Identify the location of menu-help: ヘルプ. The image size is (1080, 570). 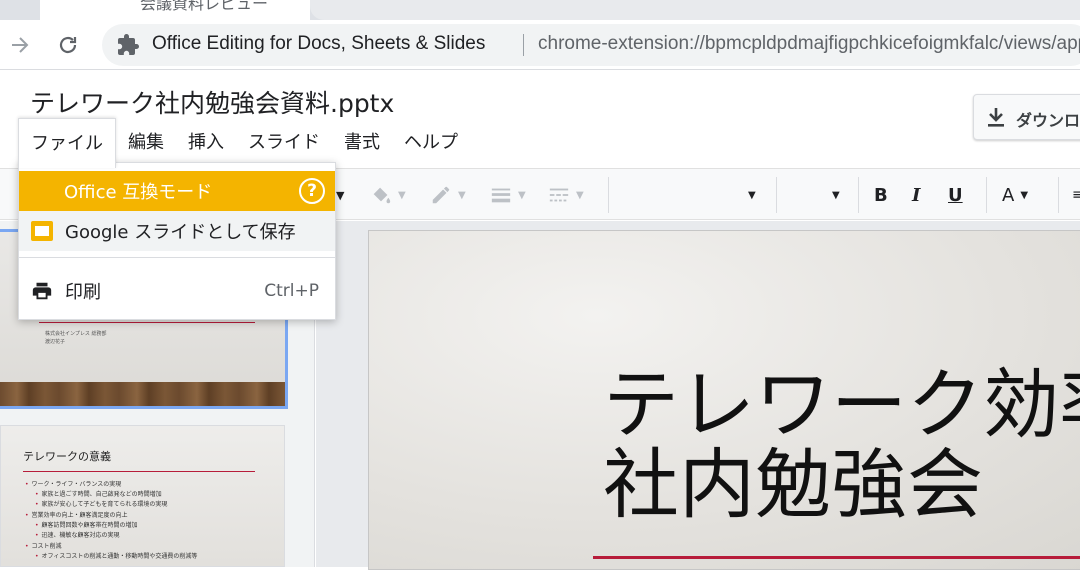
(431, 143).